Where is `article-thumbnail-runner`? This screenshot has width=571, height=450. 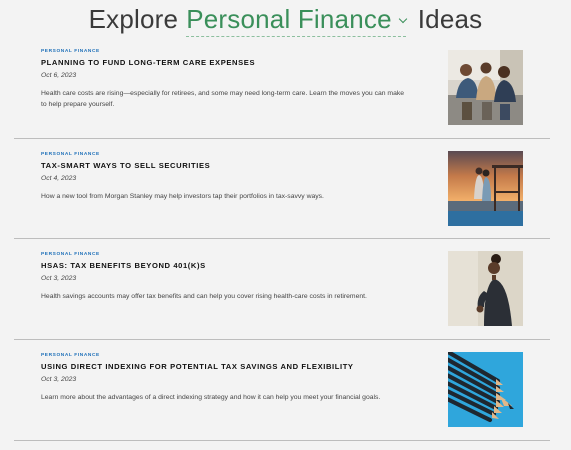
article-thumbnail-runner is located at coordinates (485, 288).